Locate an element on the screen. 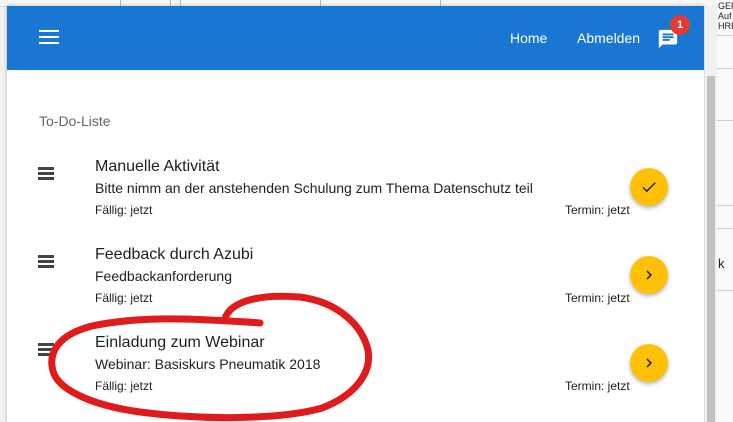 This screenshot has height=422, width=733. background-snippet: k is located at coordinates (721, 264).